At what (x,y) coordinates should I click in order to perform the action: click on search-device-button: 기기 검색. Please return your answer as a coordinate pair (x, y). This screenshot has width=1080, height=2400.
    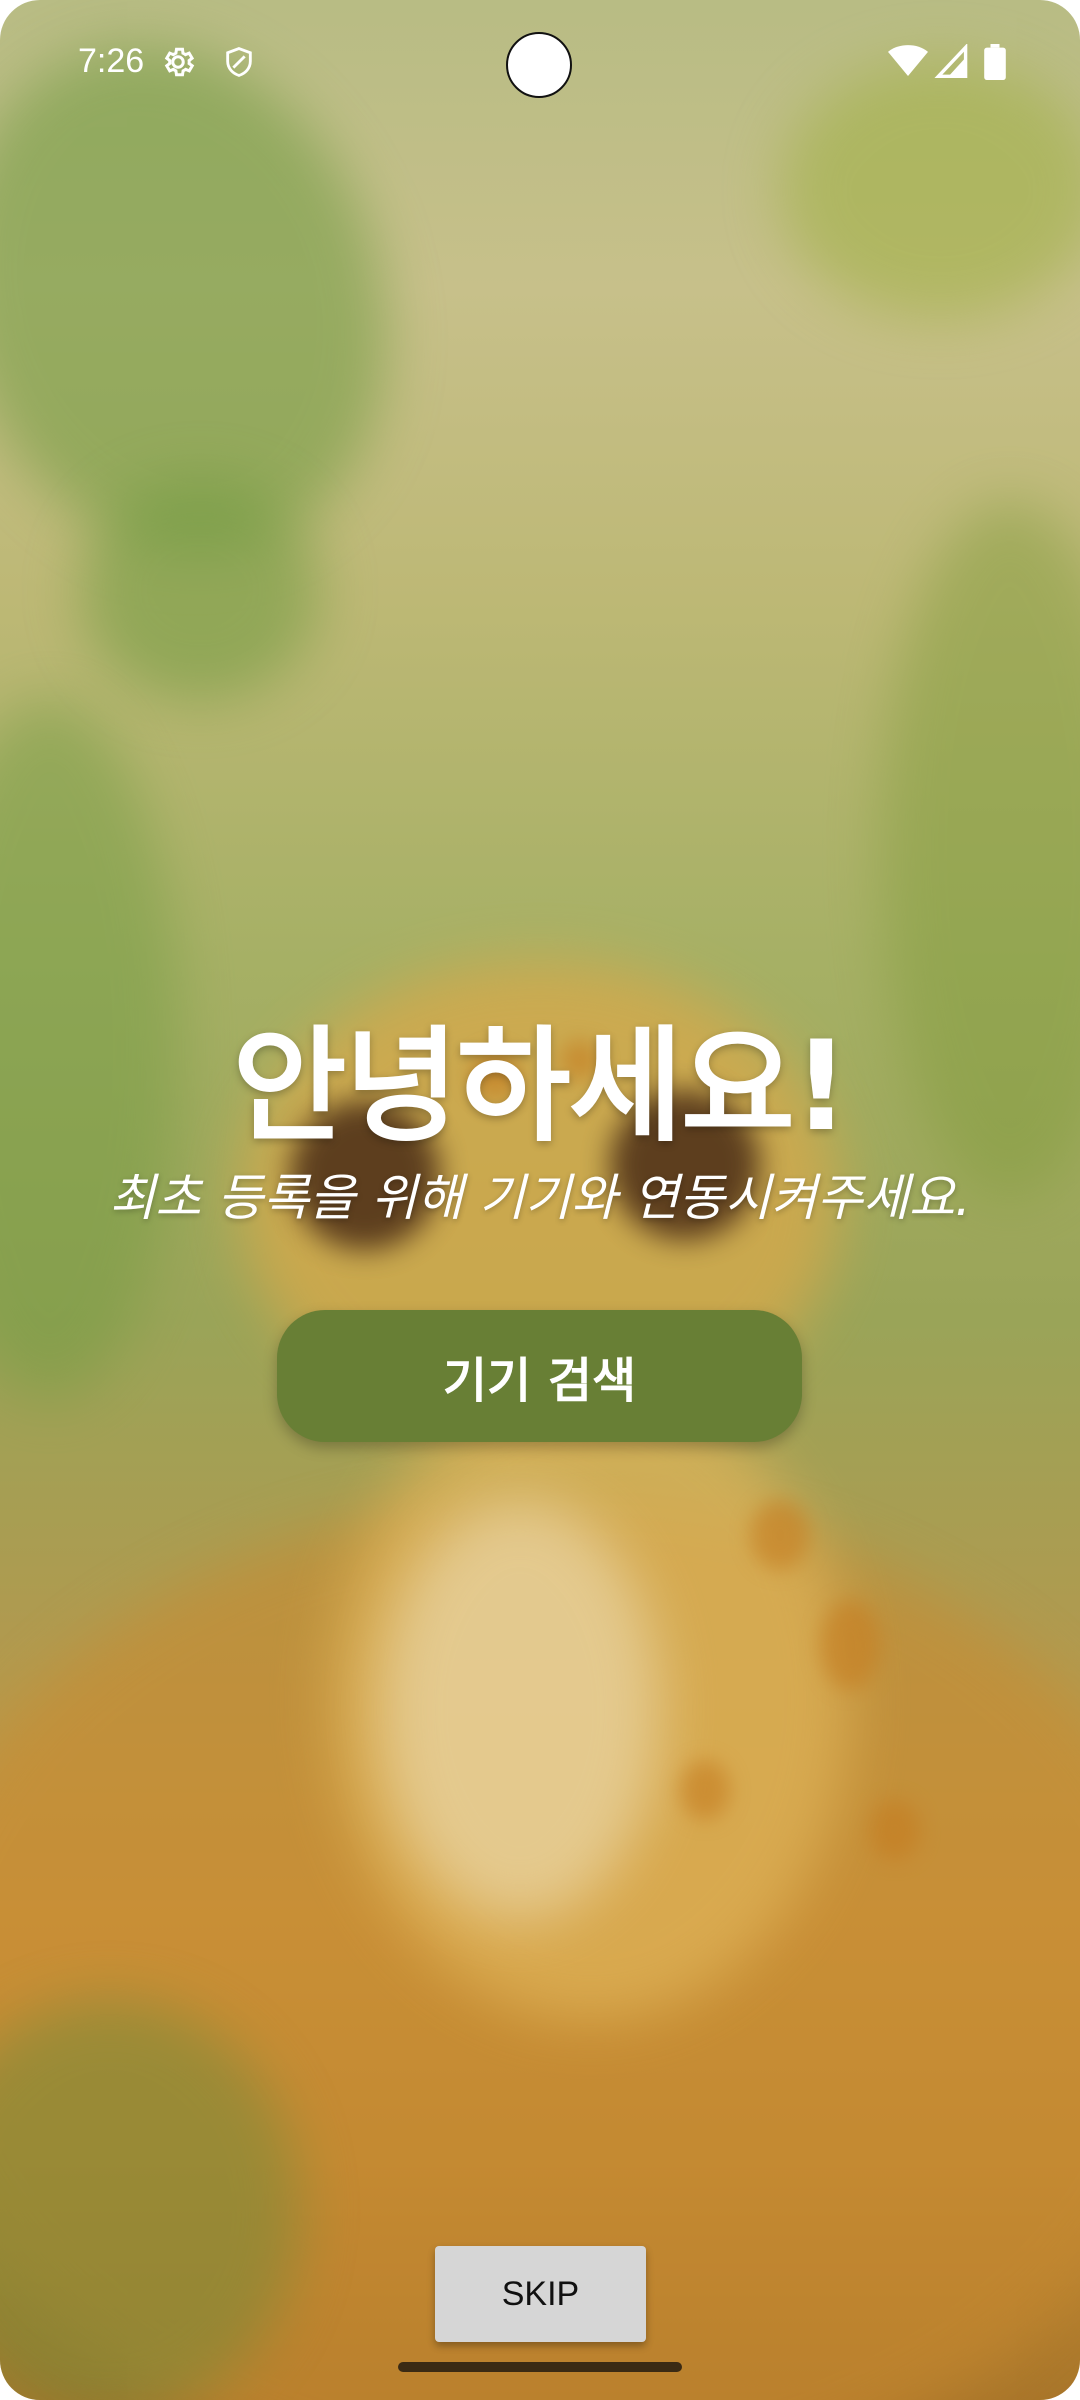
    Looking at the image, I should click on (539, 1376).